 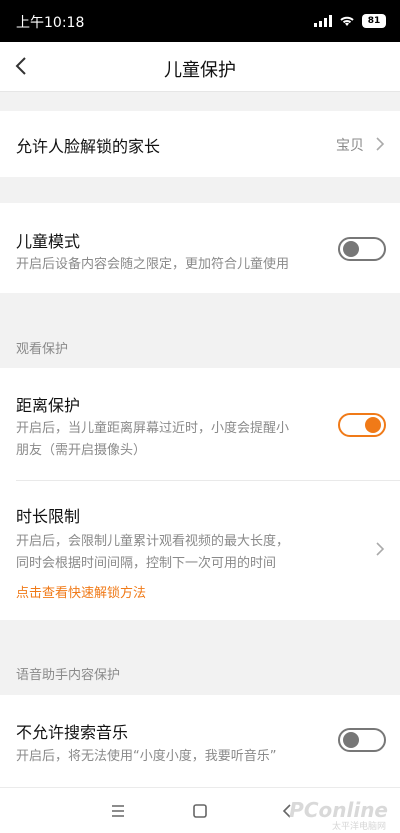 I want to click on wifi-icon, so click(x=347, y=21).